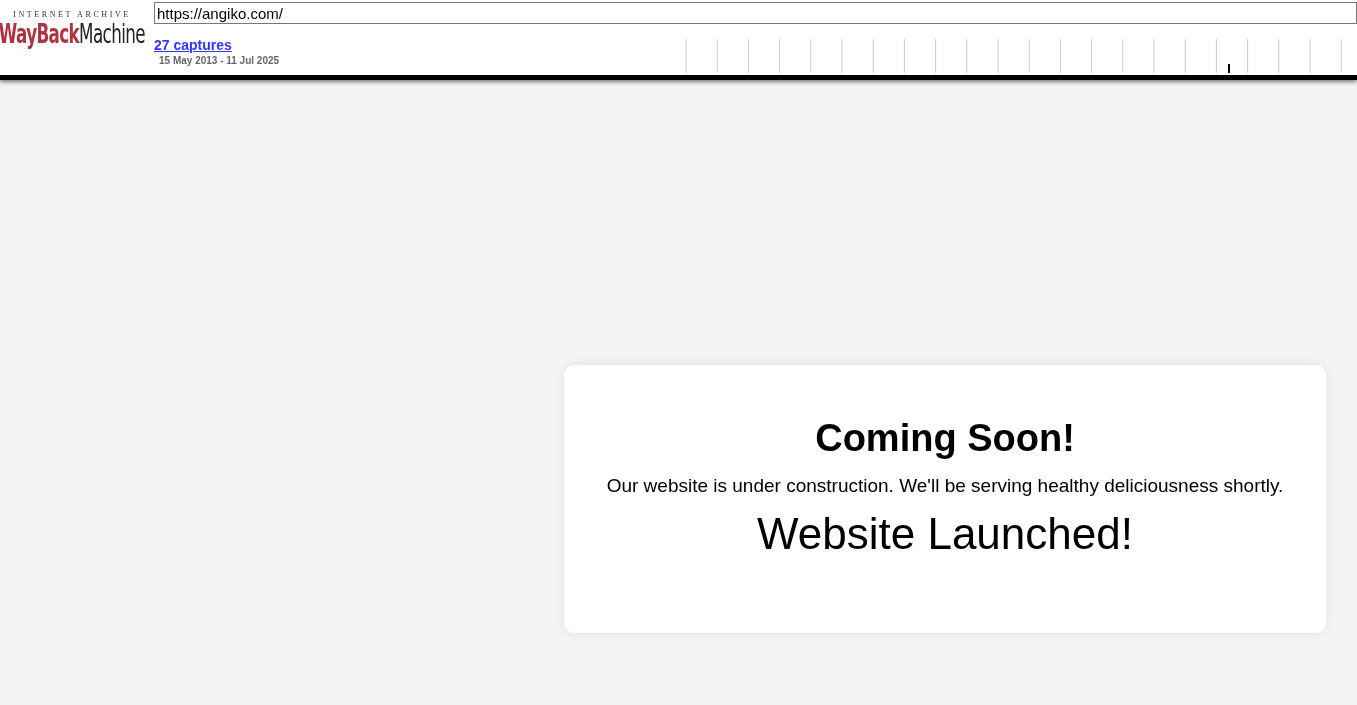 The height and width of the screenshot is (705, 1357). I want to click on card-title: Coming Soon!, so click(945, 438).